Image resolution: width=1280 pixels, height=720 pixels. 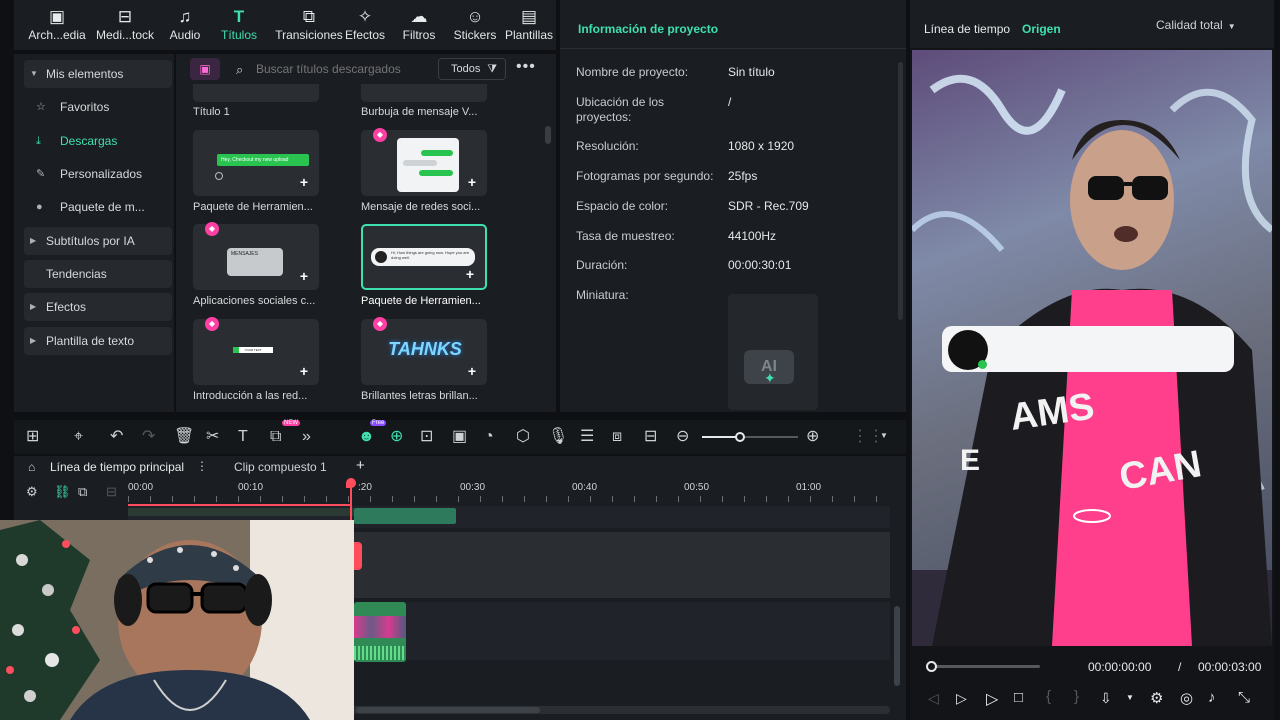 What do you see at coordinates (587, 437) in the screenshot?
I see `mixer-icon: ☰` at bounding box center [587, 437].